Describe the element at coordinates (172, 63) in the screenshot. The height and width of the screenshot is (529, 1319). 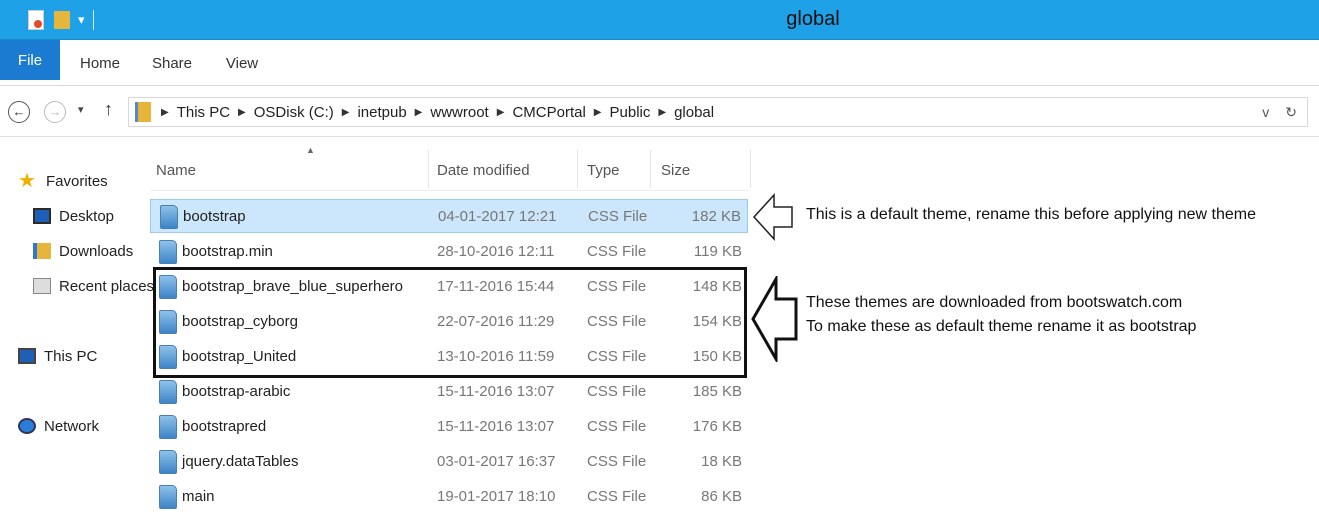
I see `tab-share: Share` at that location.